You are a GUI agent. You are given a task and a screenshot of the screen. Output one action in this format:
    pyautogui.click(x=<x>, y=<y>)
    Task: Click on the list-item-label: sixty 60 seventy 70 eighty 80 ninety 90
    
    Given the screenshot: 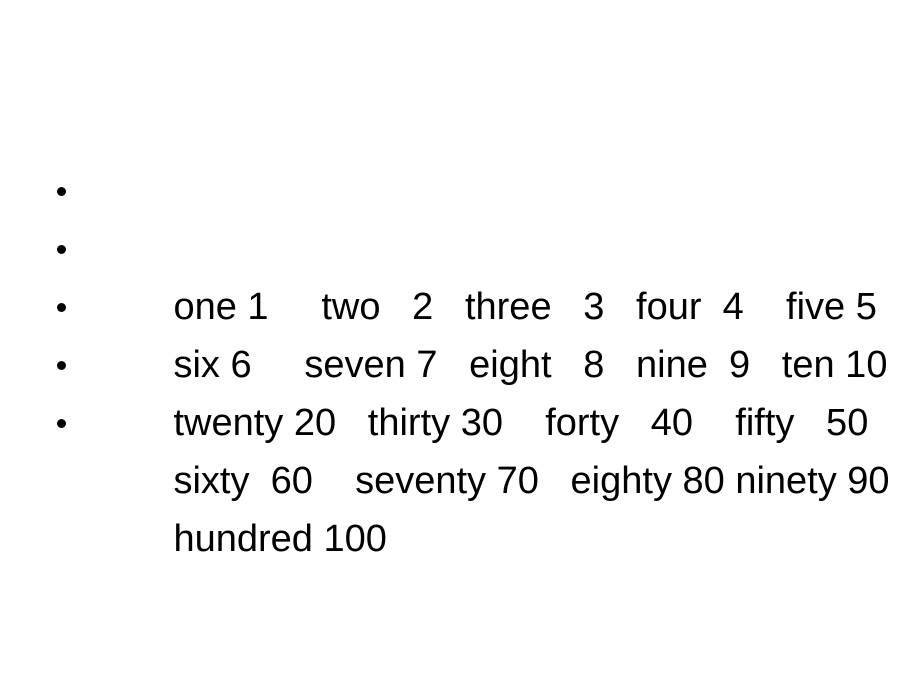 What is the action you would take?
    pyautogui.click(x=531, y=481)
    